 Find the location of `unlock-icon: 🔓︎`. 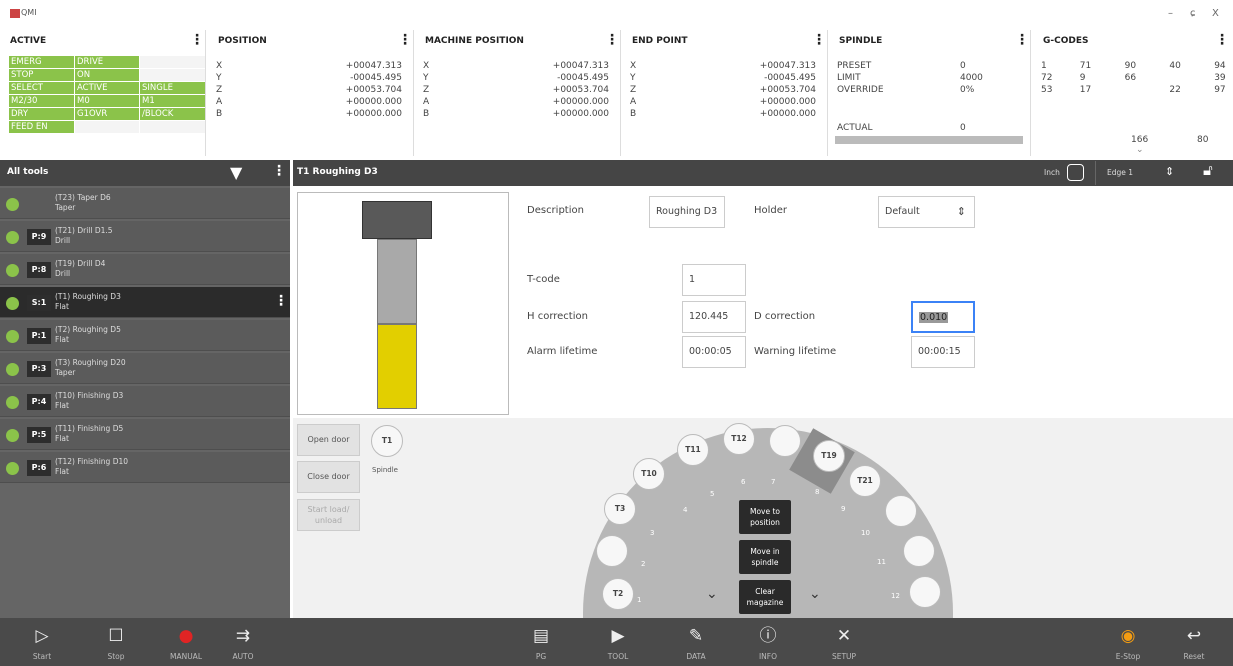

unlock-icon: 🔓︎ is located at coordinates (1208, 170).